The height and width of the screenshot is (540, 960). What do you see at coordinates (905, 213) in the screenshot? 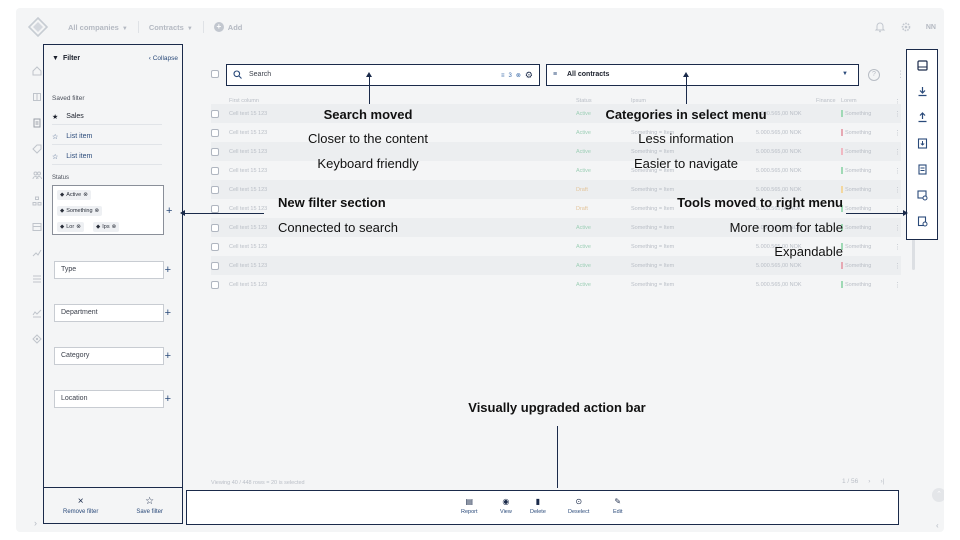
I see `arrow-right-icon` at bounding box center [905, 213].